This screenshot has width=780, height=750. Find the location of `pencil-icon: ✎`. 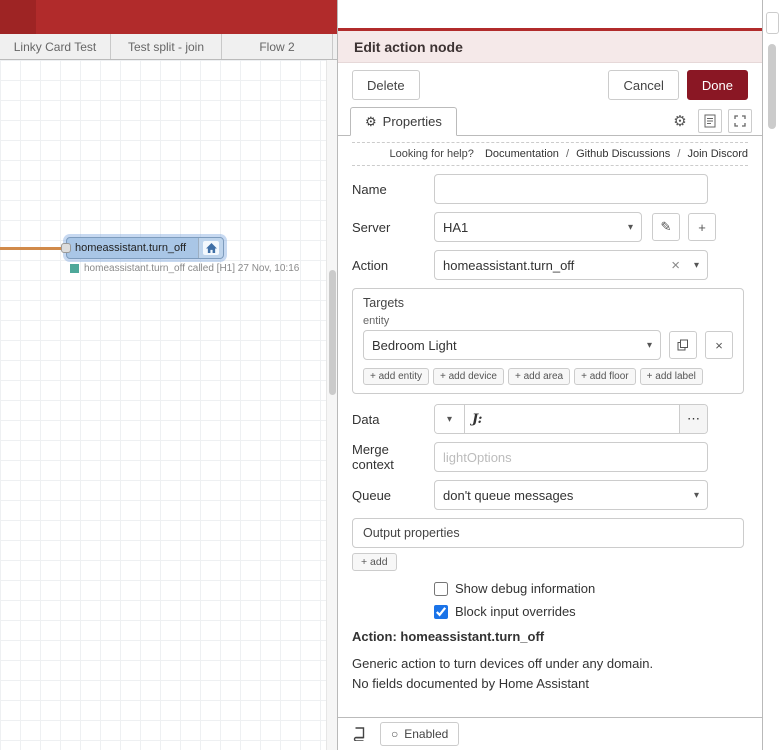

pencil-icon: ✎ is located at coordinates (666, 226).